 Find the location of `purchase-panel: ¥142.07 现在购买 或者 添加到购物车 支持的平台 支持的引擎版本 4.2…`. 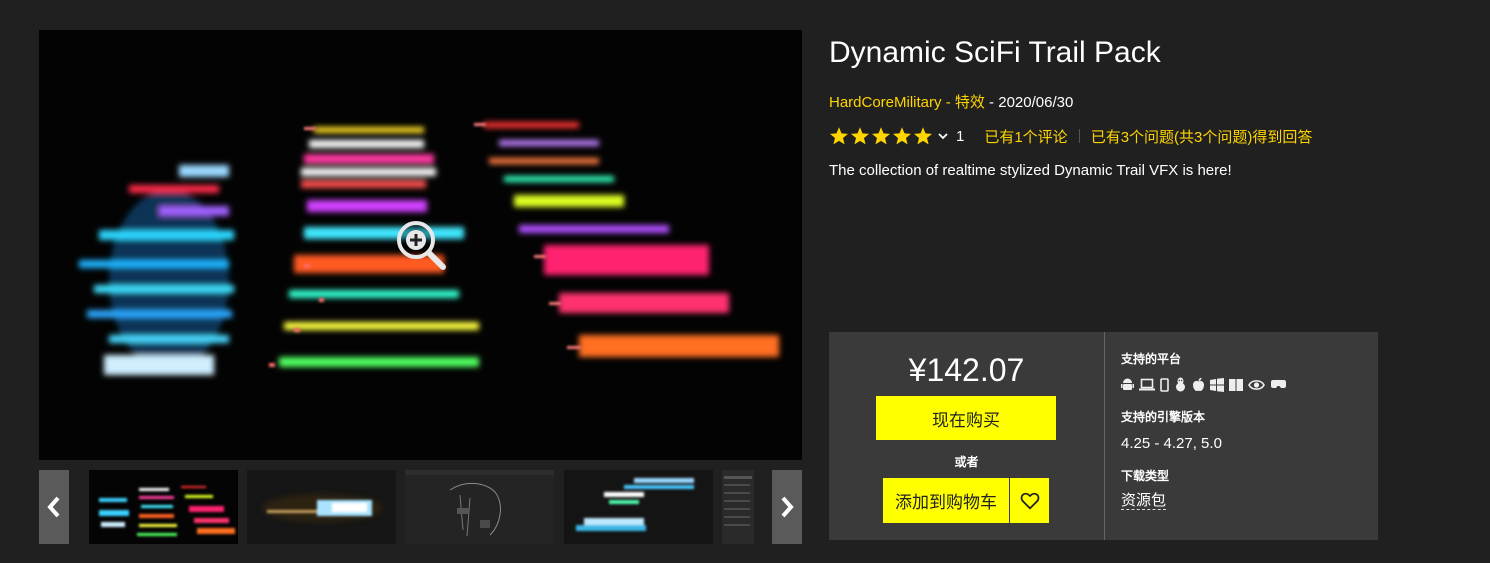

purchase-panel: ¥142.07 现在购买 或者 添加到购物车 支持的平台 支持的引擎版本 4.2… is located at coordinates (1103, 436).